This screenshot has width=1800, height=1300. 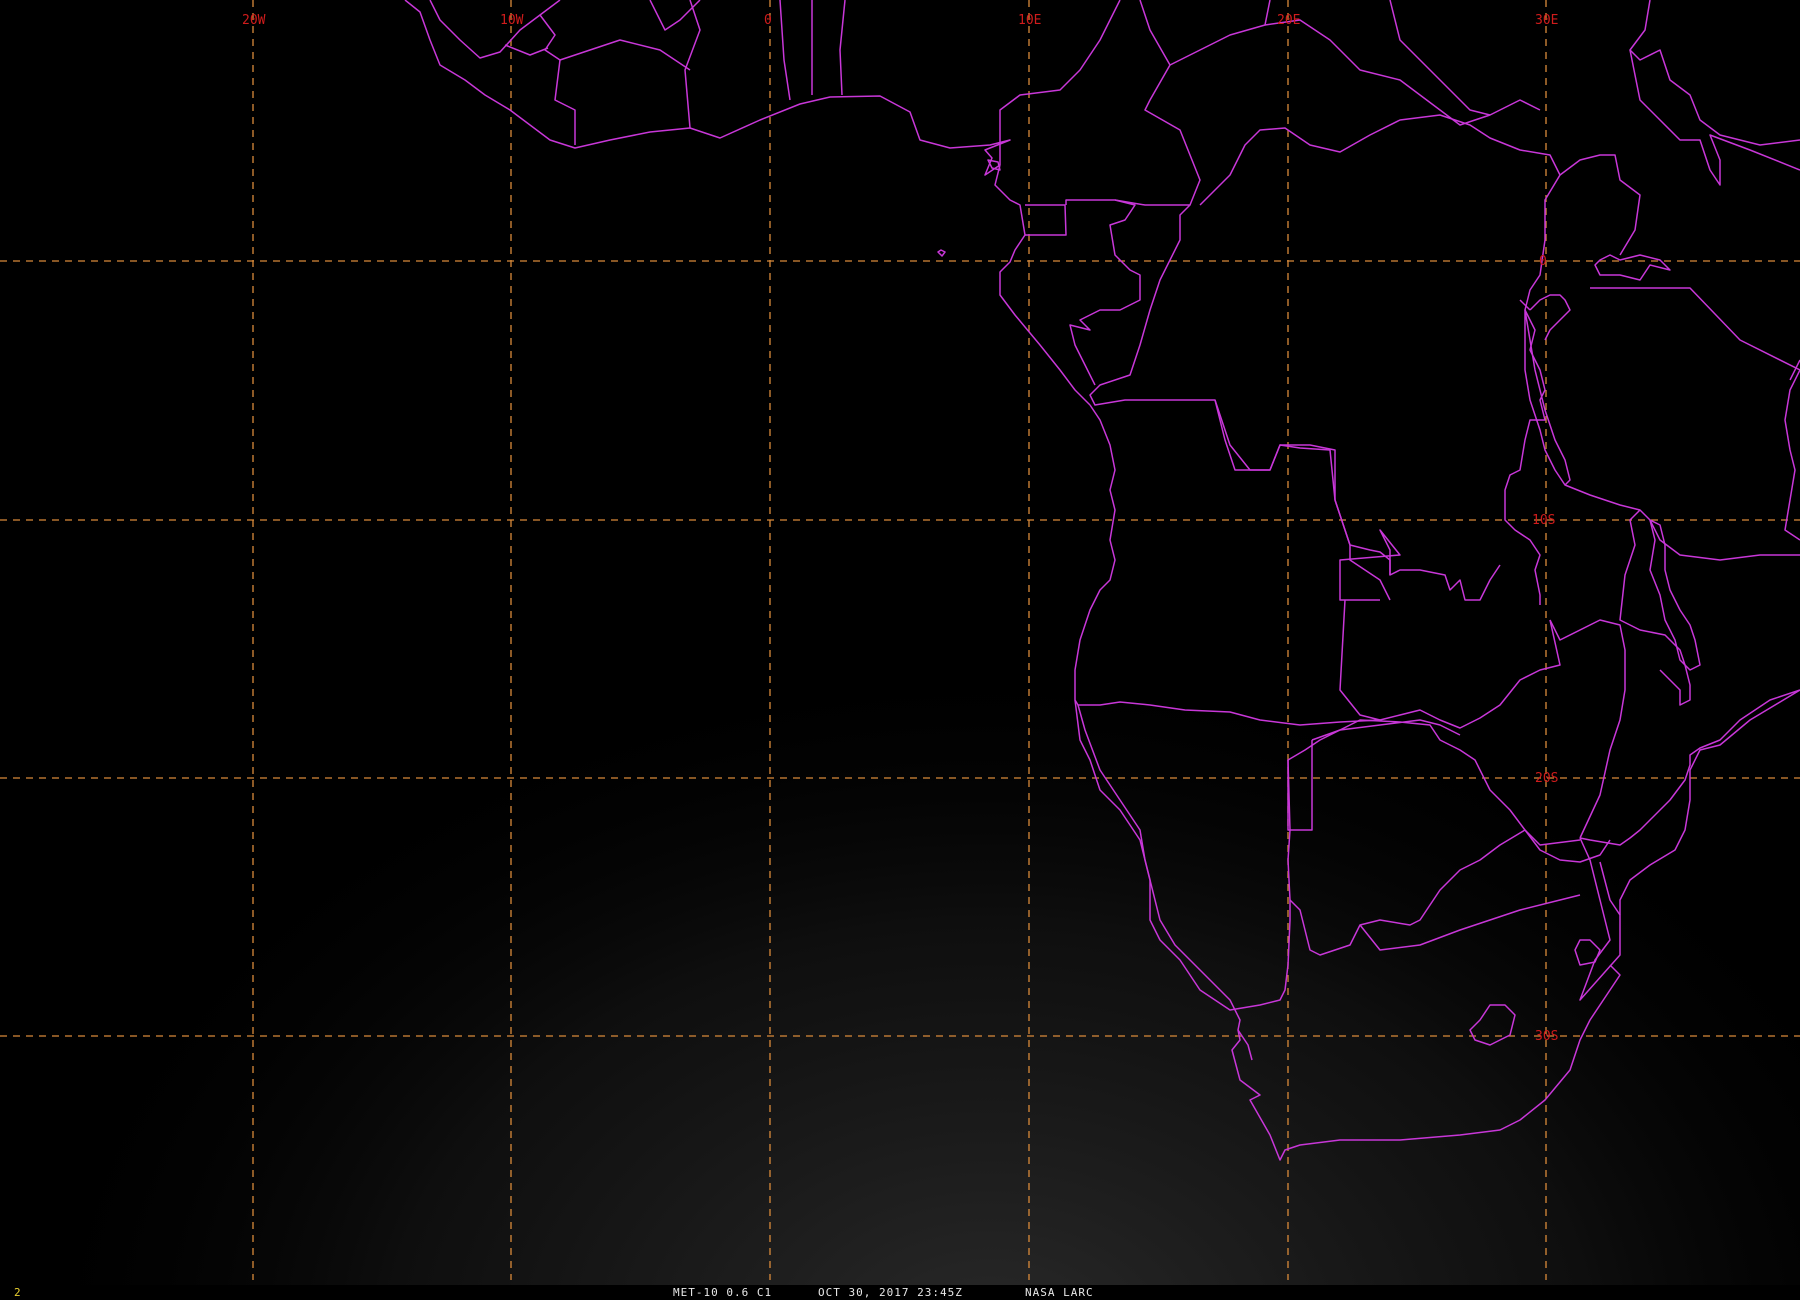 I want to click on border-uganda-kenya, so click(x=1600, y=205).